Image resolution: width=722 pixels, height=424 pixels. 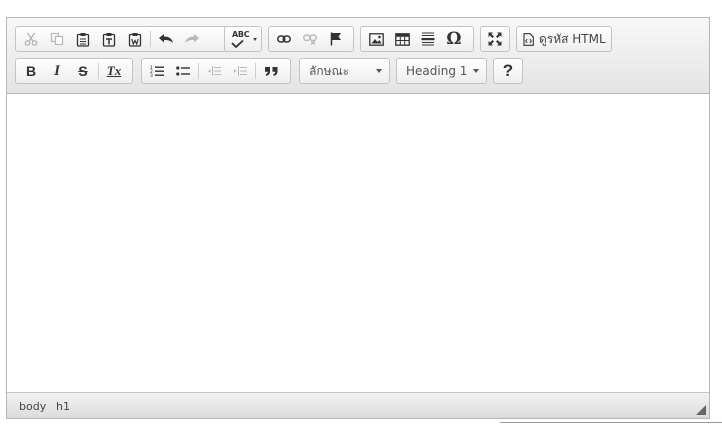 What do you see at coordinates (428, 39) in the screenshot?
I see `horizontal-line-icon` at bounding box center [428, 39].